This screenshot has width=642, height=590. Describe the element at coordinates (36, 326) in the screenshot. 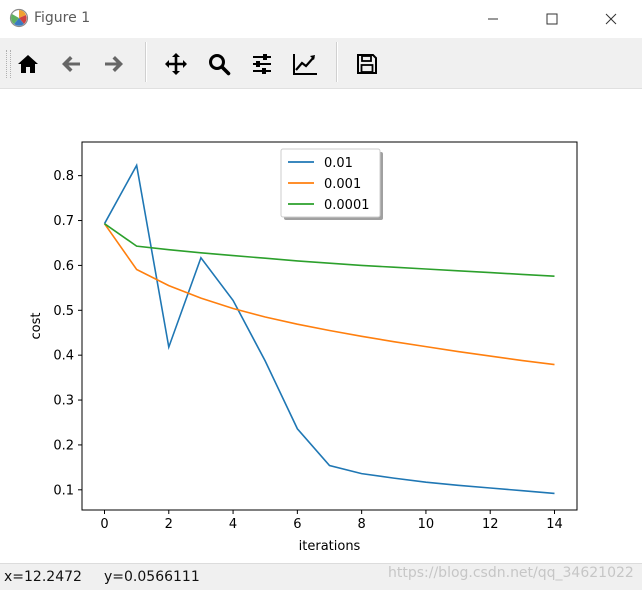

I see `y-axis-label: cost` at that location.